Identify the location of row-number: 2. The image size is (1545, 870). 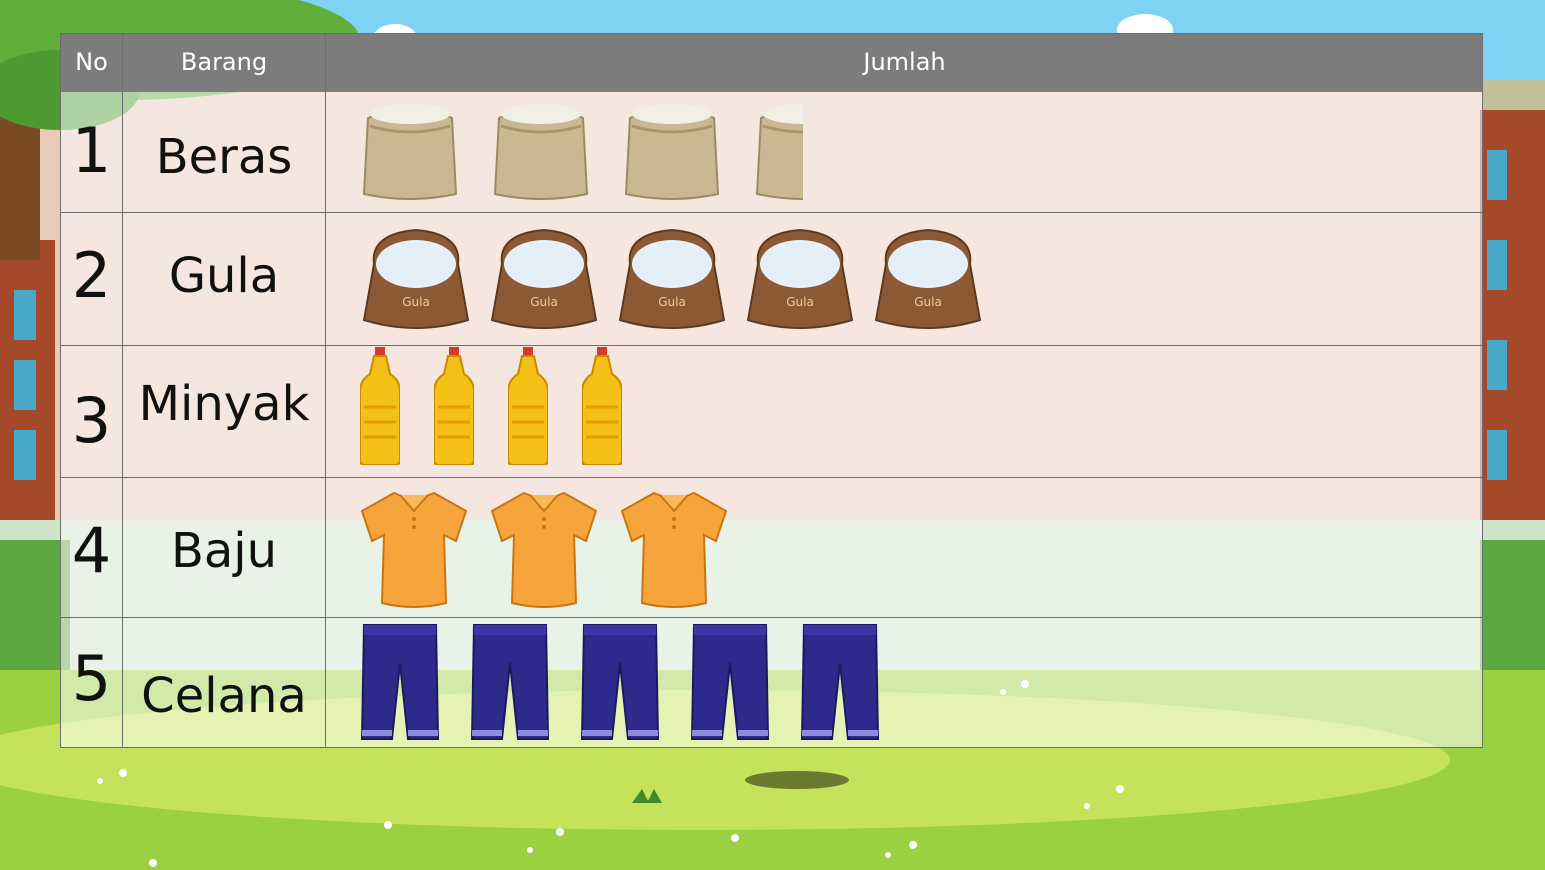
(91, 275).